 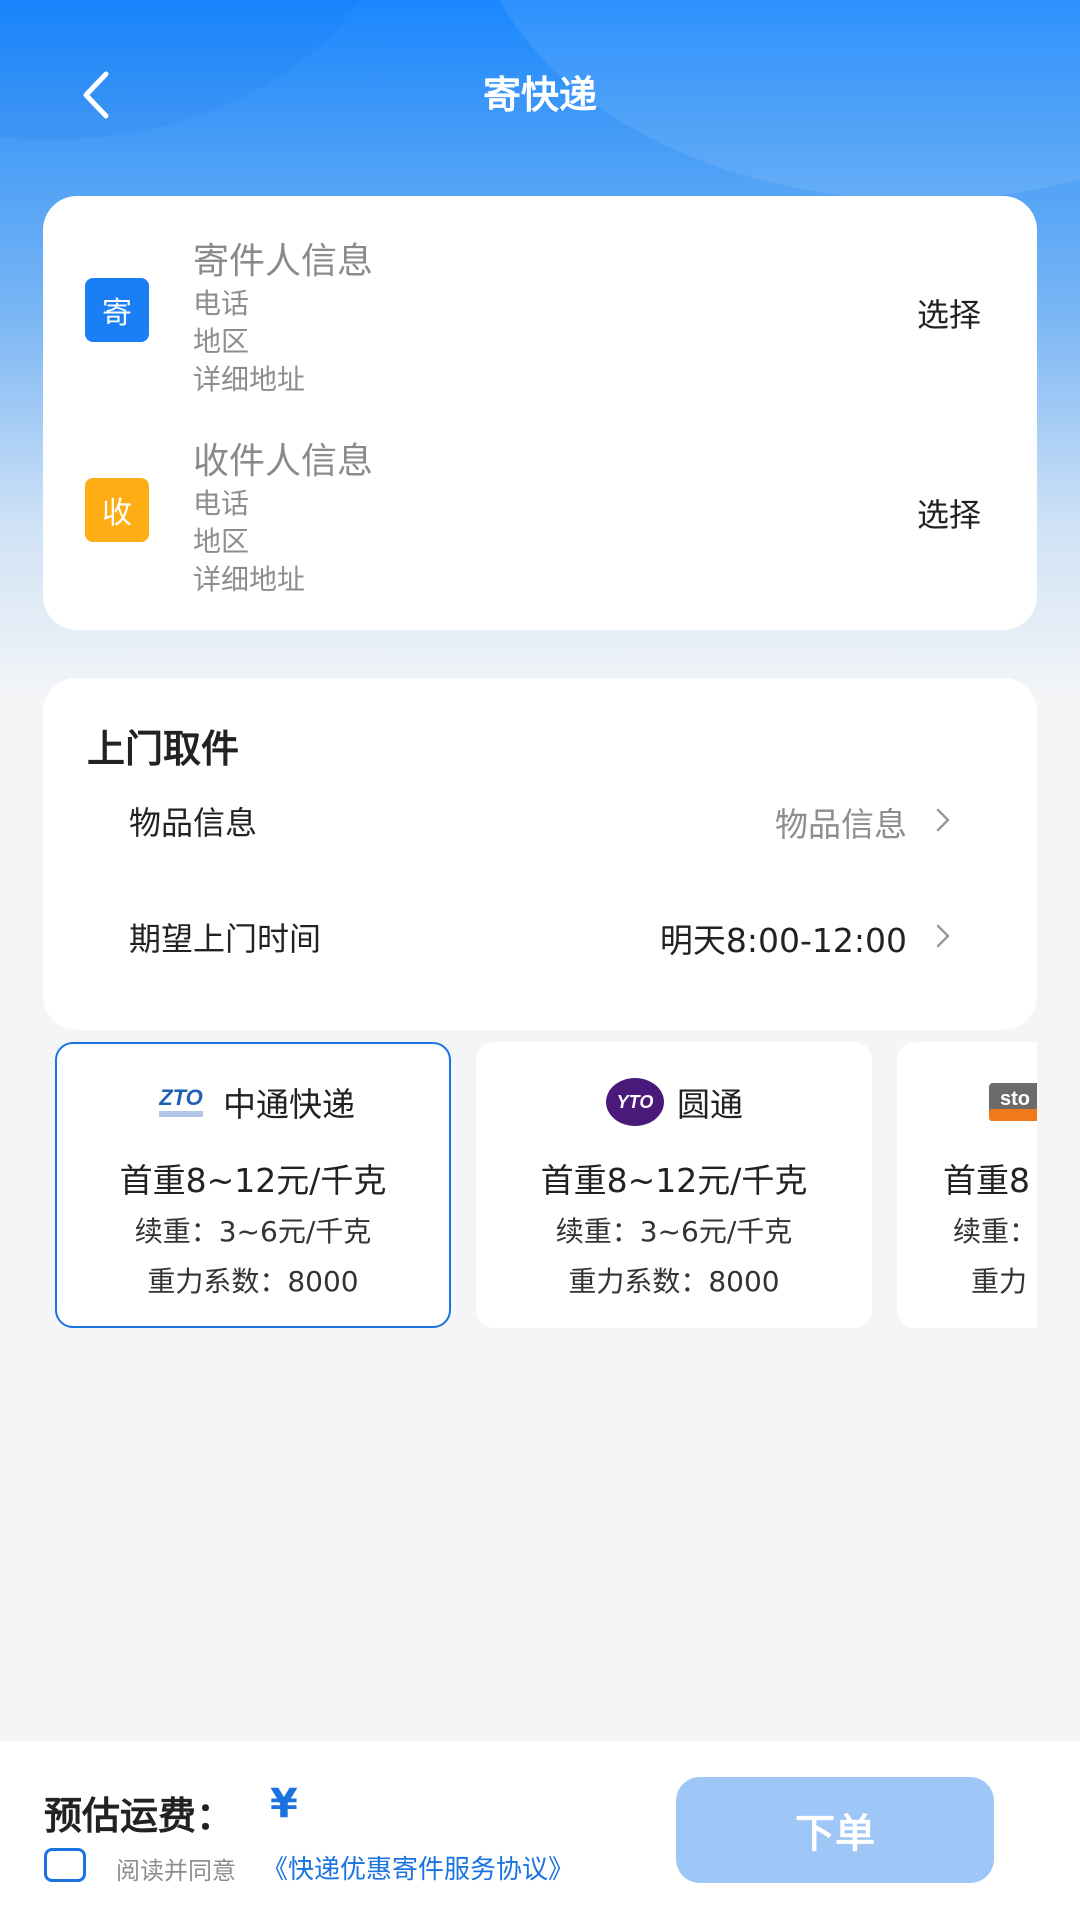 I want to click on bottom-bar: 预估运费： ¥ 阅读并同意 《快递优惠寄件服务协议》 下单, so click(x=540, y=1830).